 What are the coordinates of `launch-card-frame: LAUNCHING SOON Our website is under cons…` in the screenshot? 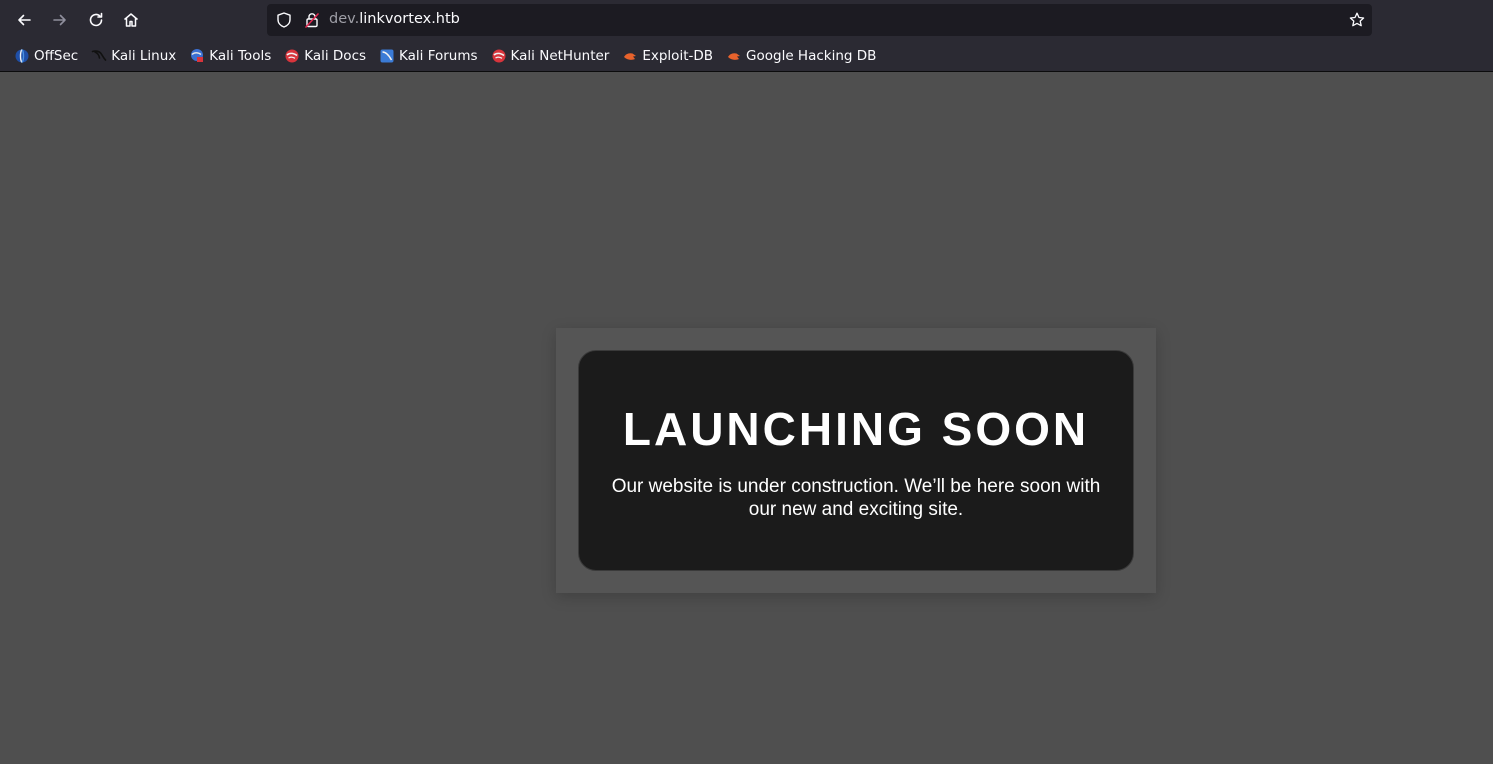 It's located at (856, 460).